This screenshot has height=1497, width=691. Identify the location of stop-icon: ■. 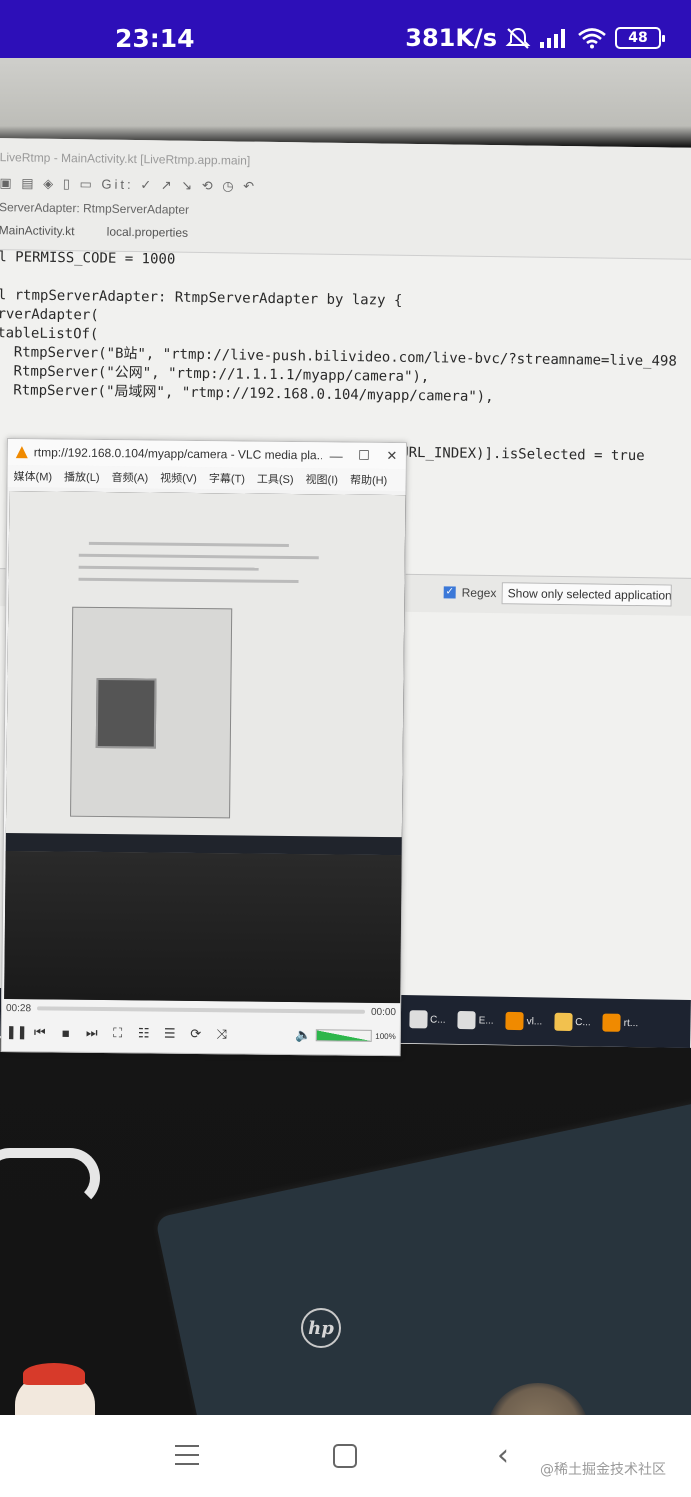
(66, 1032).